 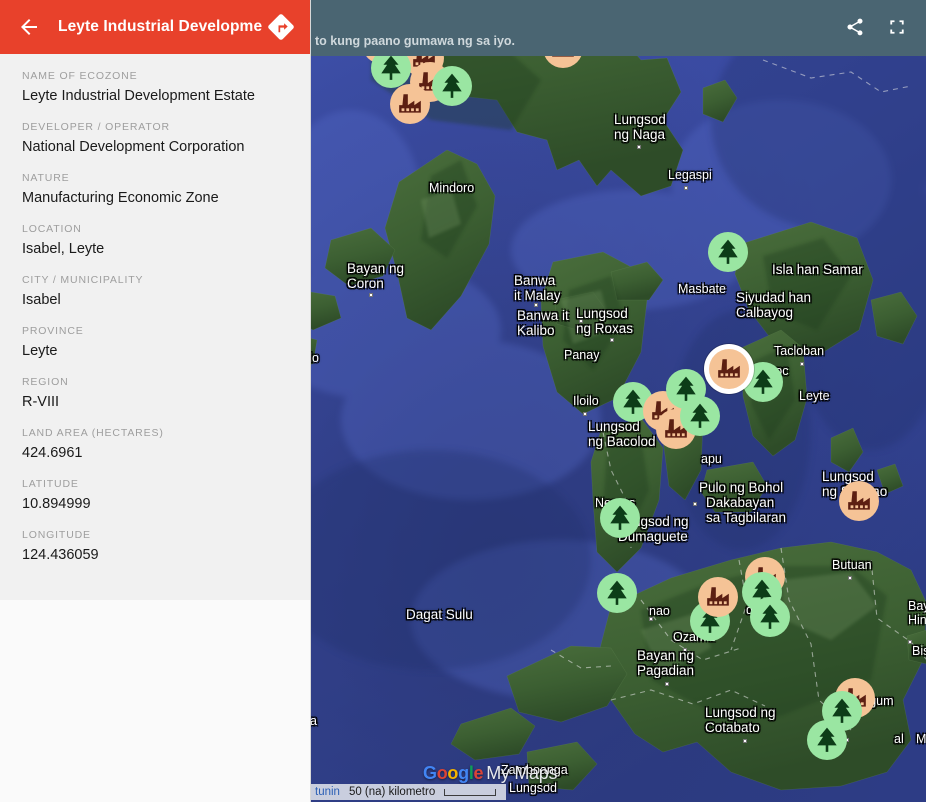 What do you see at coordinates (133, 147) in the screenshot?
I see `field-value: National Development Corporation` at bounding box center [133, 147].